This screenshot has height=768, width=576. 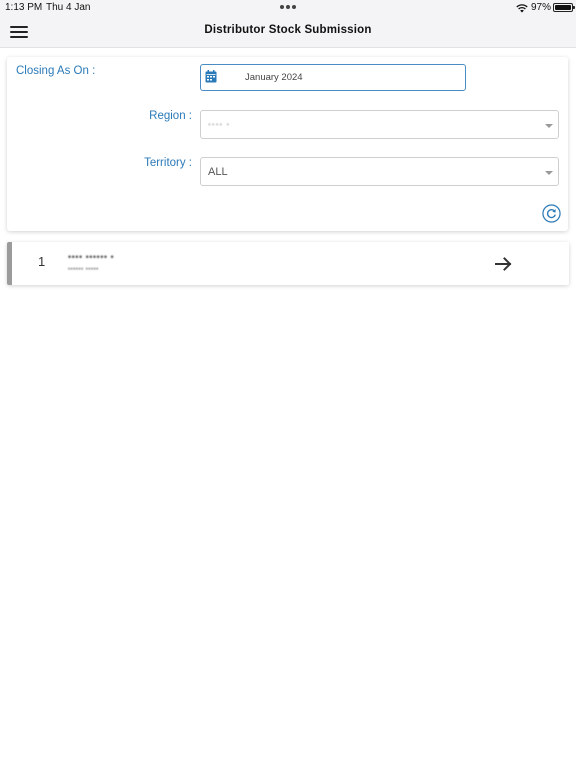 I want to click on battery-level, so click(x=563, y=7).